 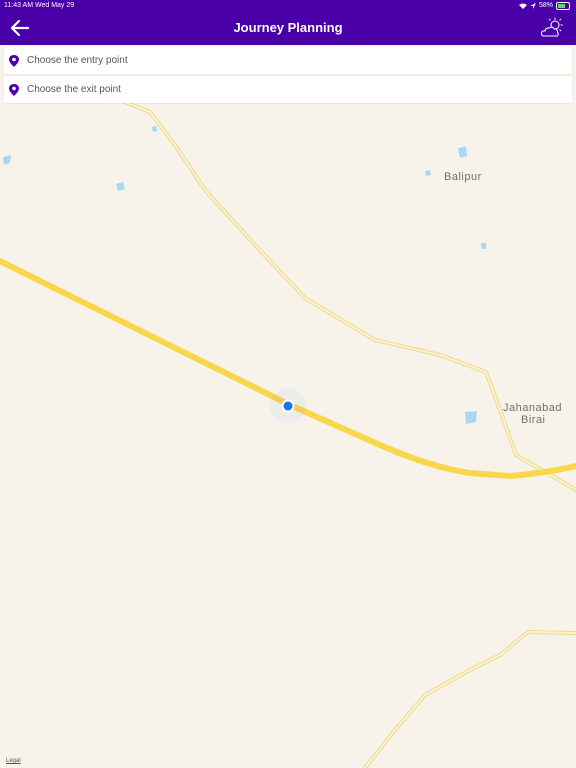 What do you see at coordinates (39, 5) in the screenshot?
I see `status-time-date: 11:43 AM Wed May 29` at bounding box center [39, 5].